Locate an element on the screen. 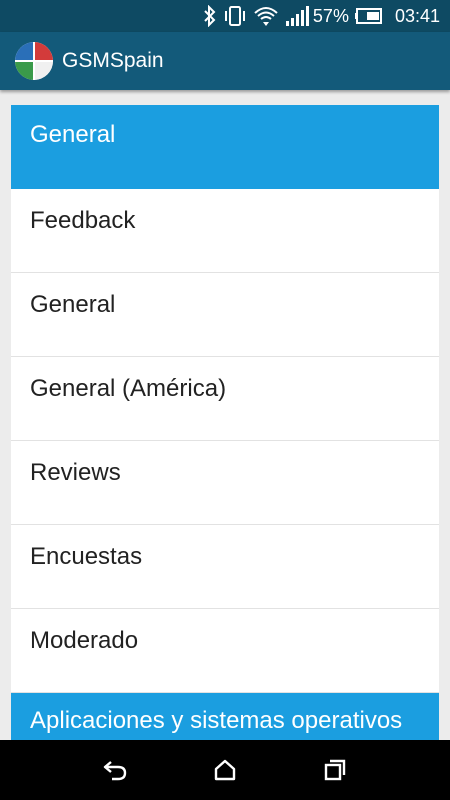 This screenshot has width=450, height=800. battery-icon is located at coordinates (368, 16).